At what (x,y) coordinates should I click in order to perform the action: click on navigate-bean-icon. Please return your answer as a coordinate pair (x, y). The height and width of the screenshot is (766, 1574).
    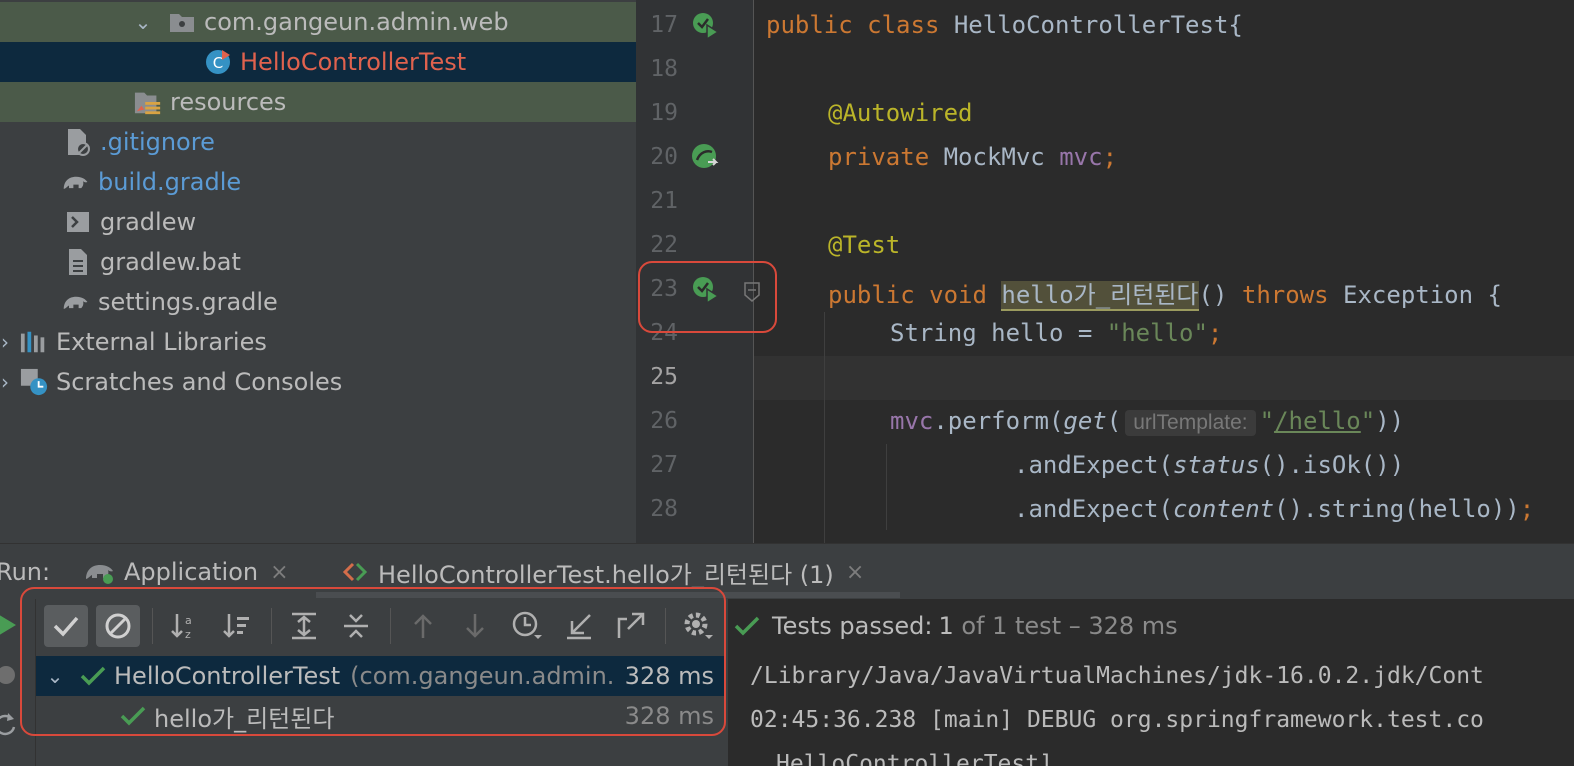
    Looking at the image, I should click on (705, 157).